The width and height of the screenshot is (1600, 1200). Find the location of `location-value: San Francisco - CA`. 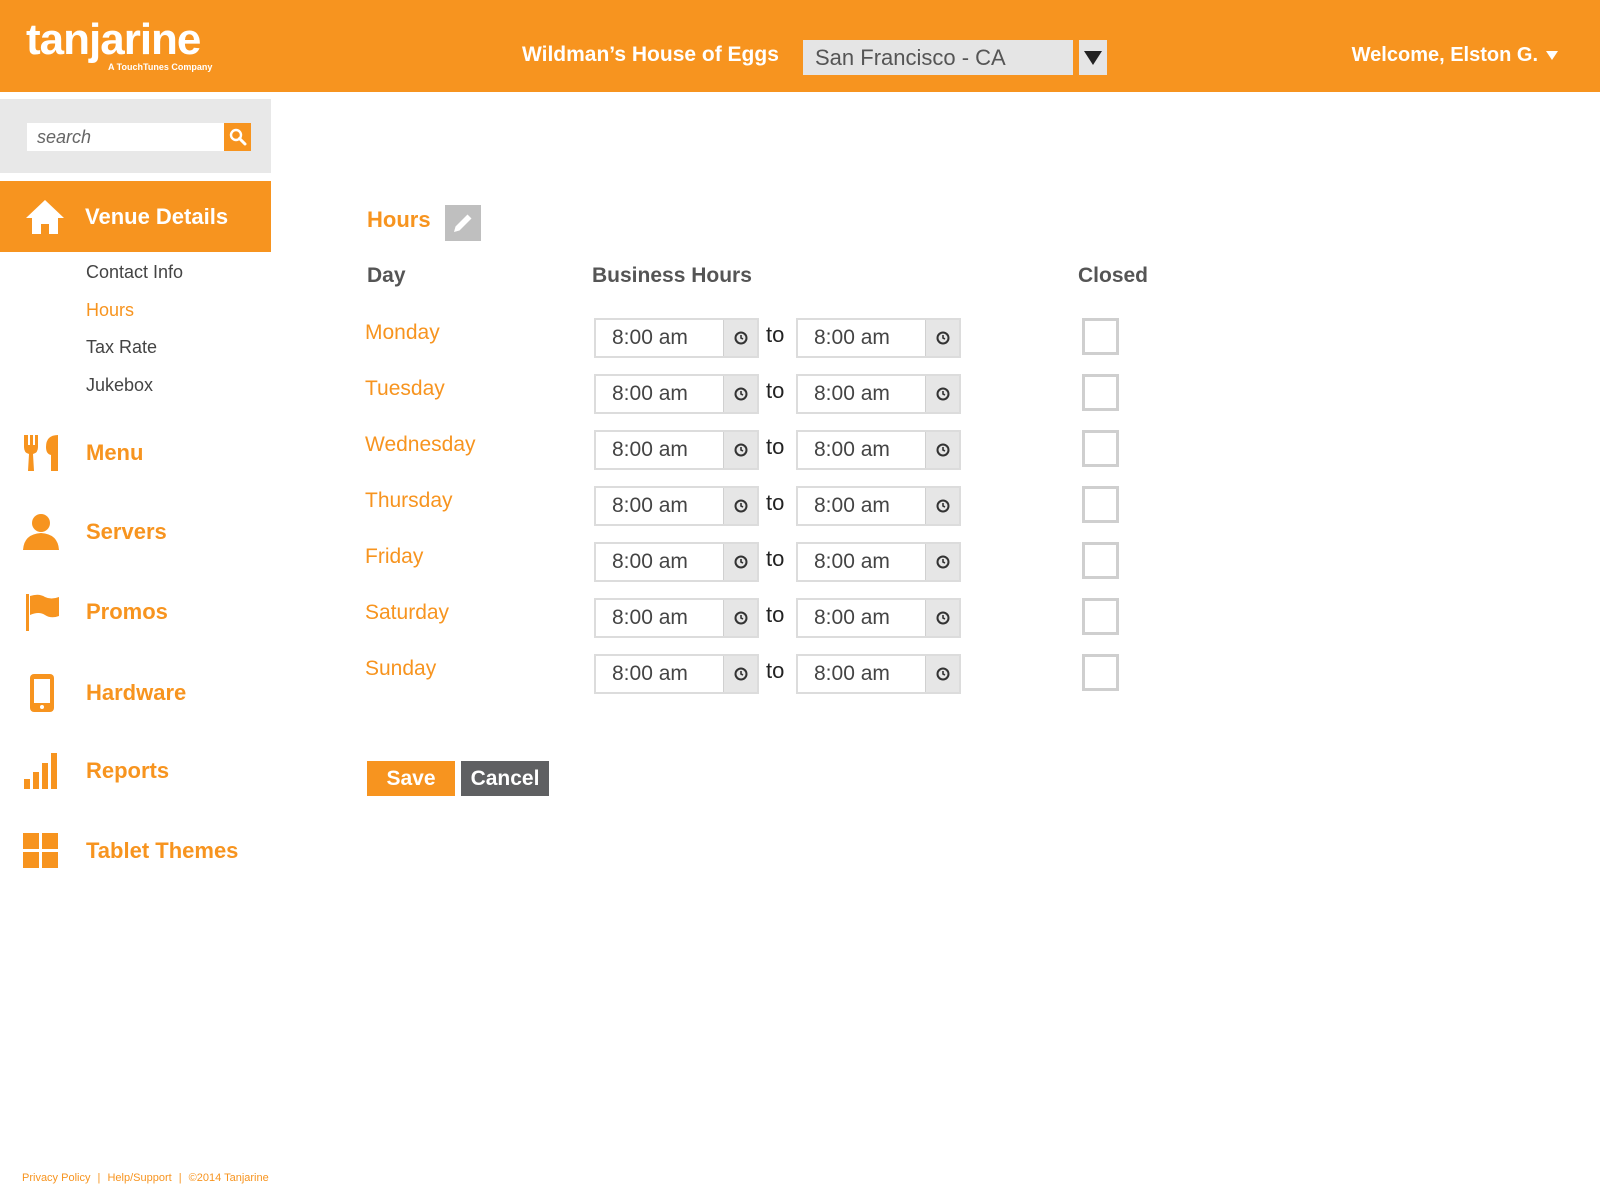

location-value: San Francisco - CA is located at coordinates (938, 57).